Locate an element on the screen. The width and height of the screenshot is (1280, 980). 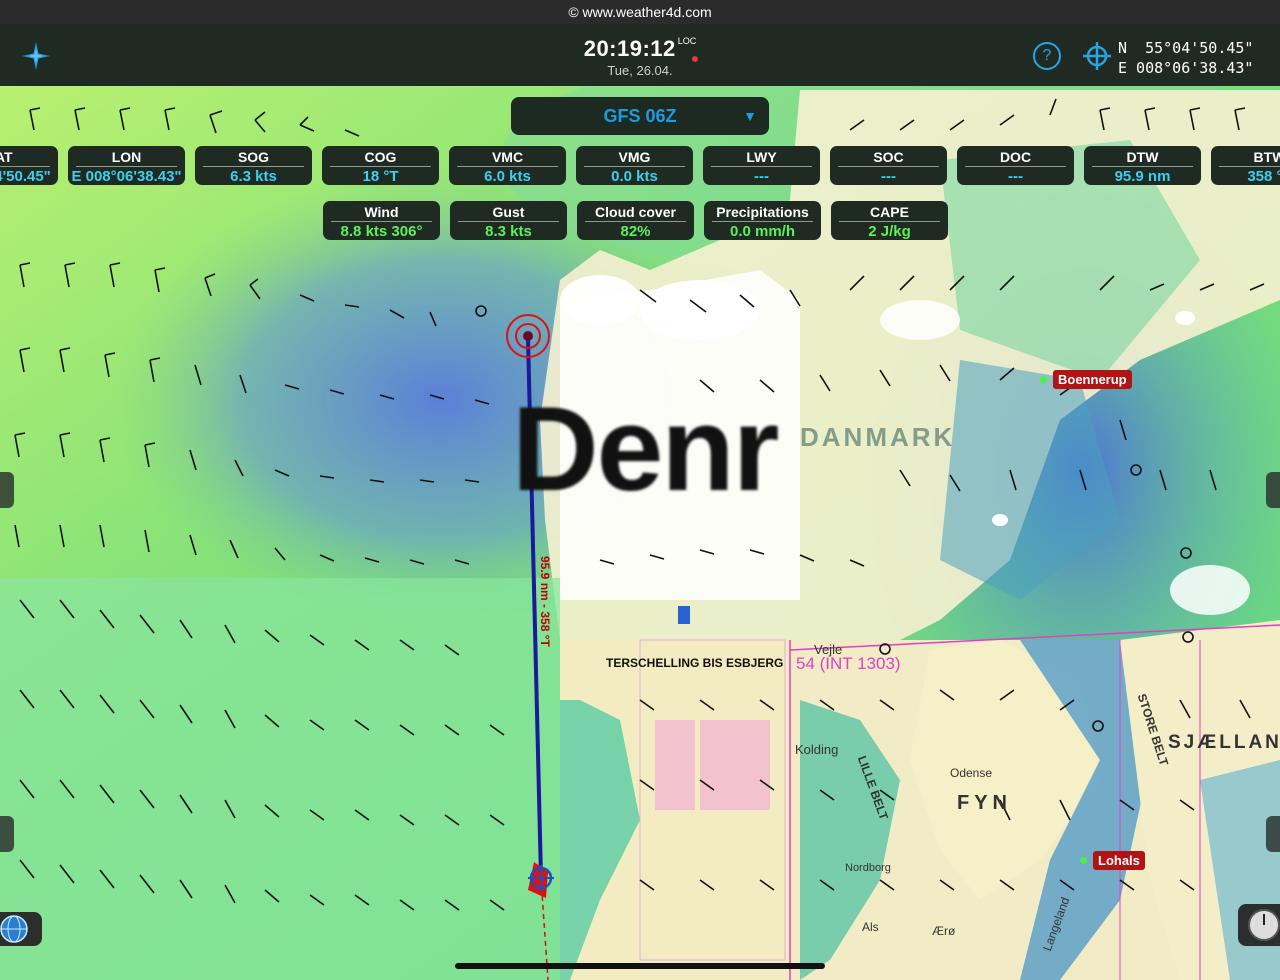
live-indicator is located at coordinates (695, 59).